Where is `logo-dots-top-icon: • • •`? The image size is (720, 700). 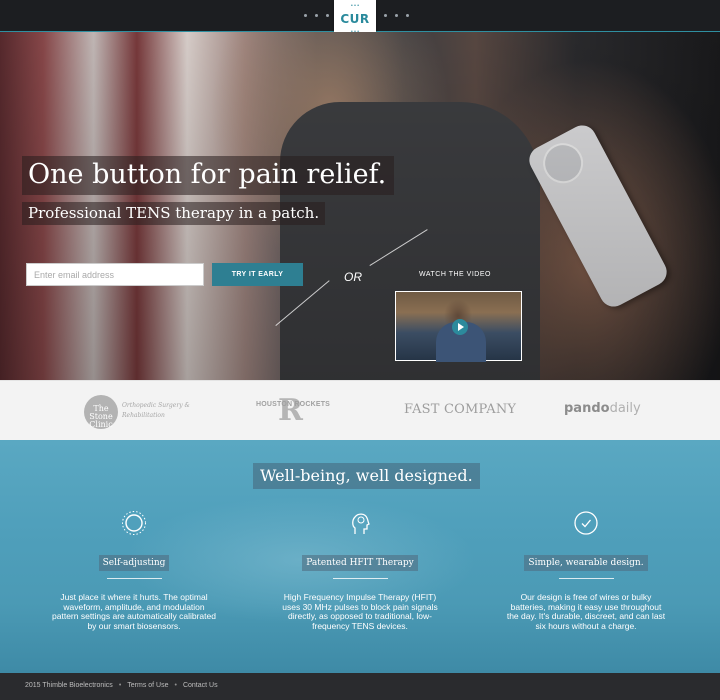 logo-dots-top-icon: • • • is located at coordinates (355, 6).